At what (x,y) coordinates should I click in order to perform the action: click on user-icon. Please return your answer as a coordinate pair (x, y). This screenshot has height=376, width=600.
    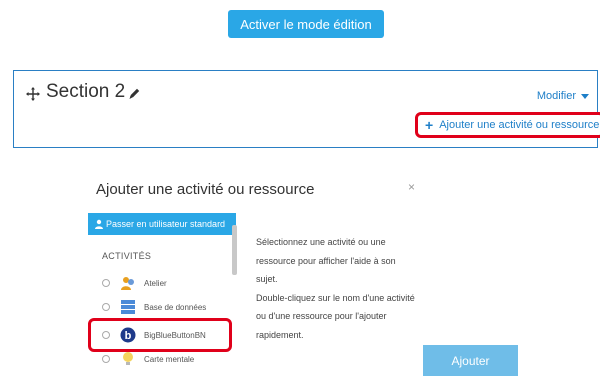
    Looking at the image, I should click on (99, 224).